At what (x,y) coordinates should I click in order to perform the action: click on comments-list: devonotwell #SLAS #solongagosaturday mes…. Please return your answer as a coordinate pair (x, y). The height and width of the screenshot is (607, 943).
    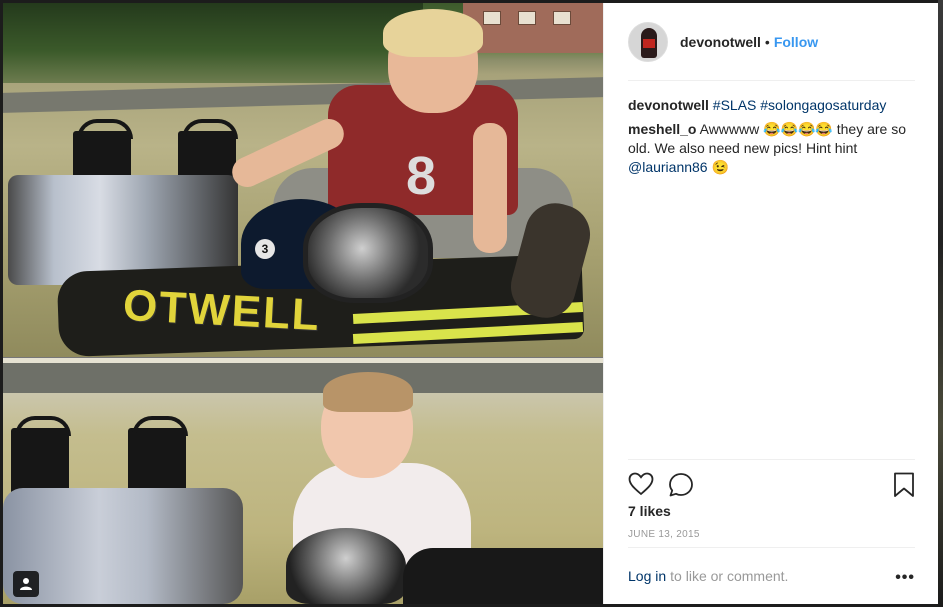
    Looking at the image, I should click on (773, 139).